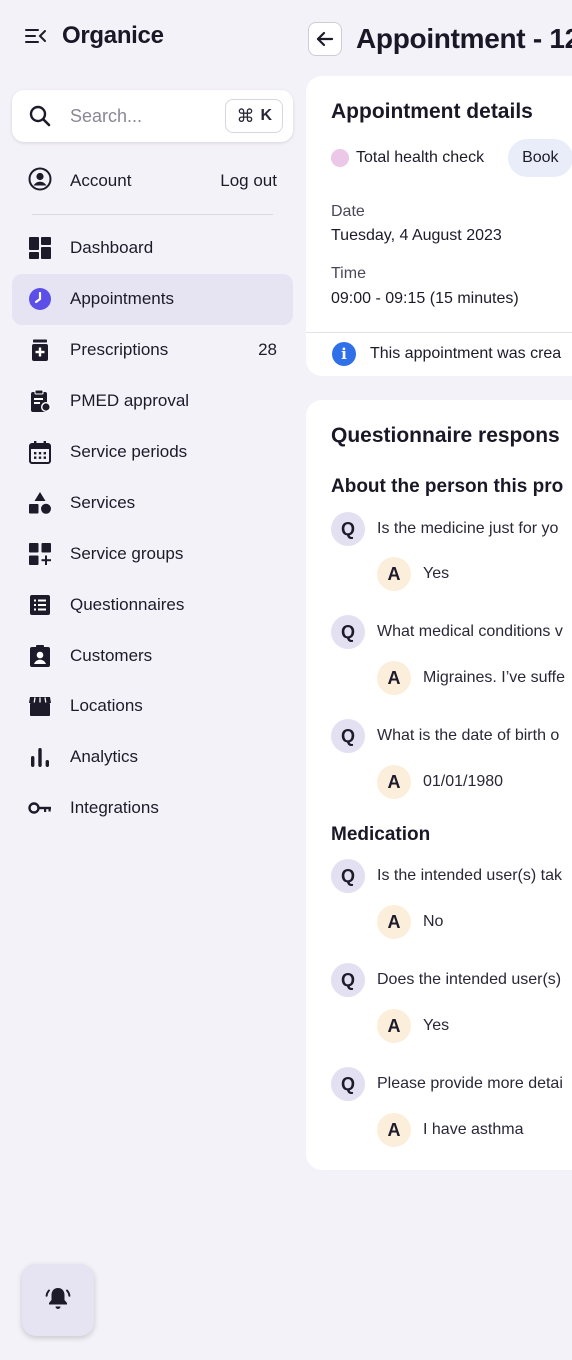 The height and width of the screenshot is (1360, 572). I want to click on sidebar-item-integrations: Integrations, so click(152, 808).